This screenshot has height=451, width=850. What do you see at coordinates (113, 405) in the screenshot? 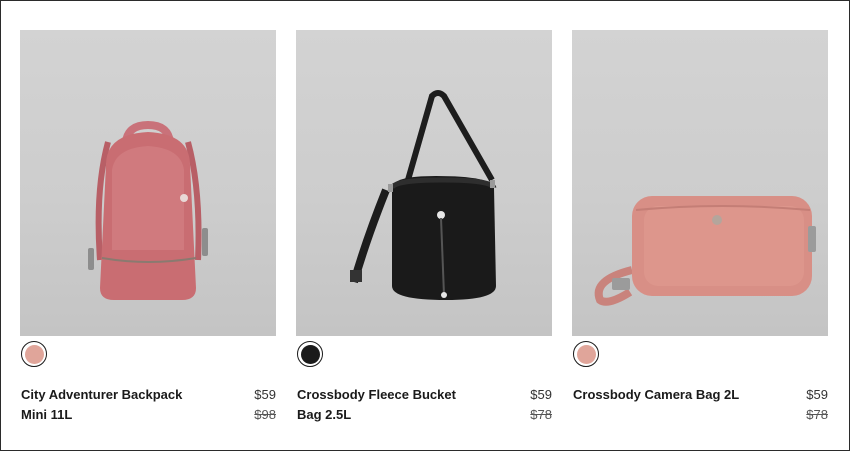
I see `product-name: City Adventurer Backpack Mini 11L` at bounding box center [113, 405].